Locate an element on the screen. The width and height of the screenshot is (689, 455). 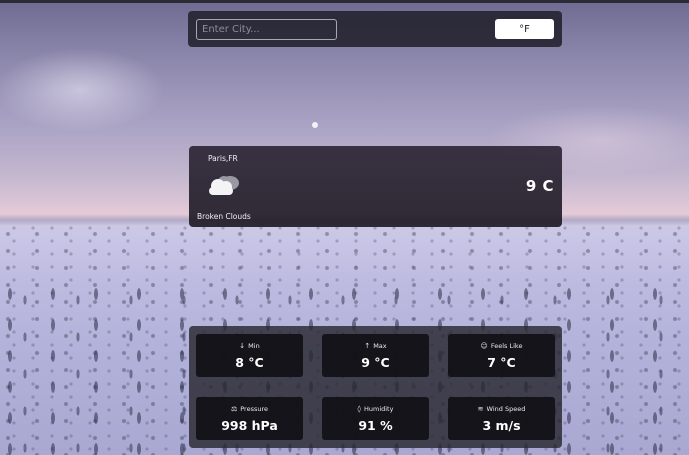
location-label: Paris,FR is located at coordinates (223, 158).